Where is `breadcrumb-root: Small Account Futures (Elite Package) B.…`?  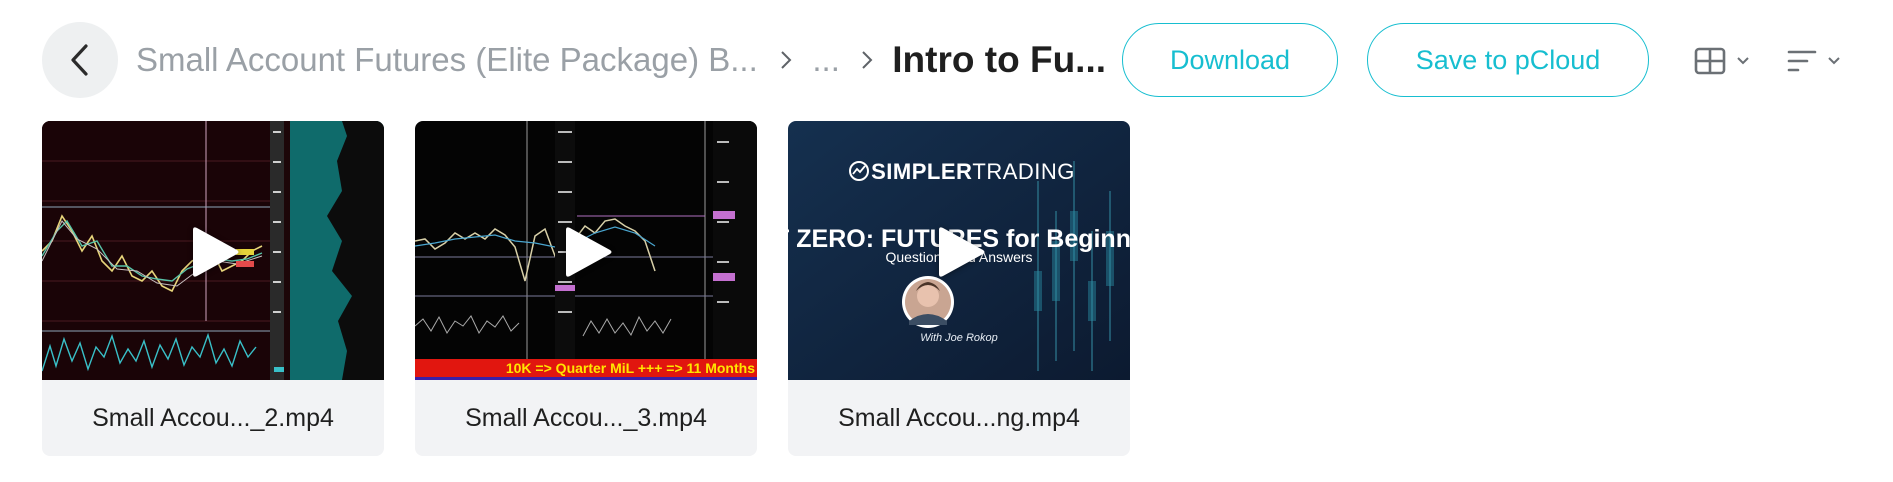 breadcrumb-root: Small Account Futures (Elite Package) B.… is located at coordinates (448, 60).